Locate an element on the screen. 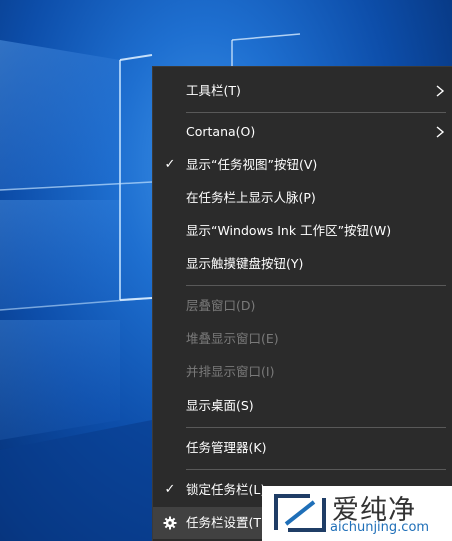 The width and height of the screenshot is (452, 541). menu-item-label: 显示“Windows Ink 工作区”按钮(W) is located at coordinates (289, 230).